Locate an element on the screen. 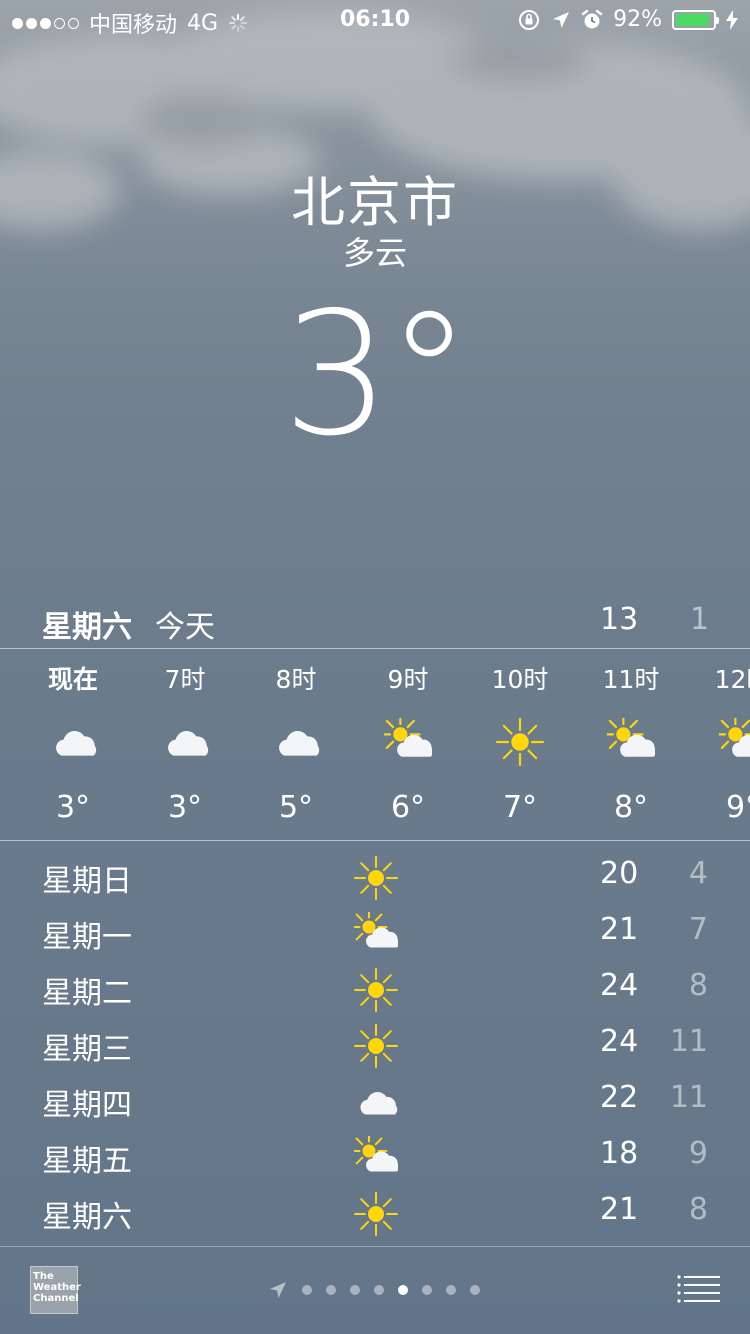 This screenshot has width=750, height=1334. status-right: 92% is located at coordinates (627, 19).